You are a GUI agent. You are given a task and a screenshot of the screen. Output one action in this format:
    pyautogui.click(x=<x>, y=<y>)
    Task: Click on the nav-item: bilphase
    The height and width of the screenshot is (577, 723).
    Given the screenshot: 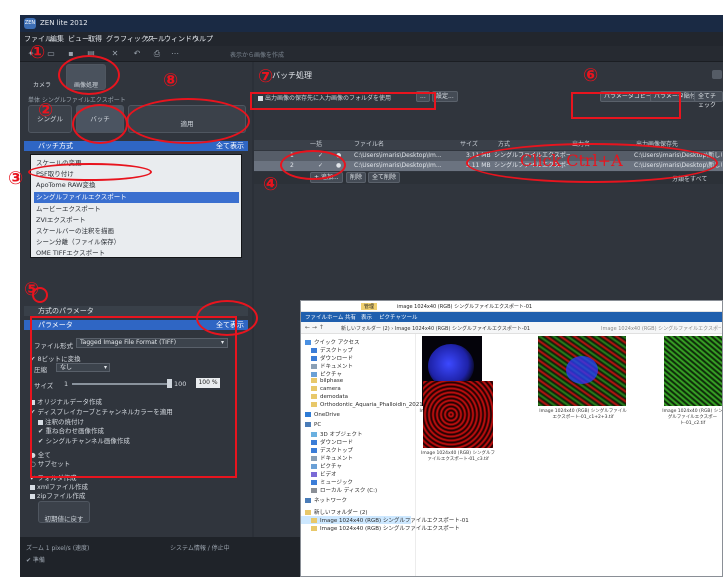 What is the action you would take?
    pyautogui.click(x=327, y=381)
    